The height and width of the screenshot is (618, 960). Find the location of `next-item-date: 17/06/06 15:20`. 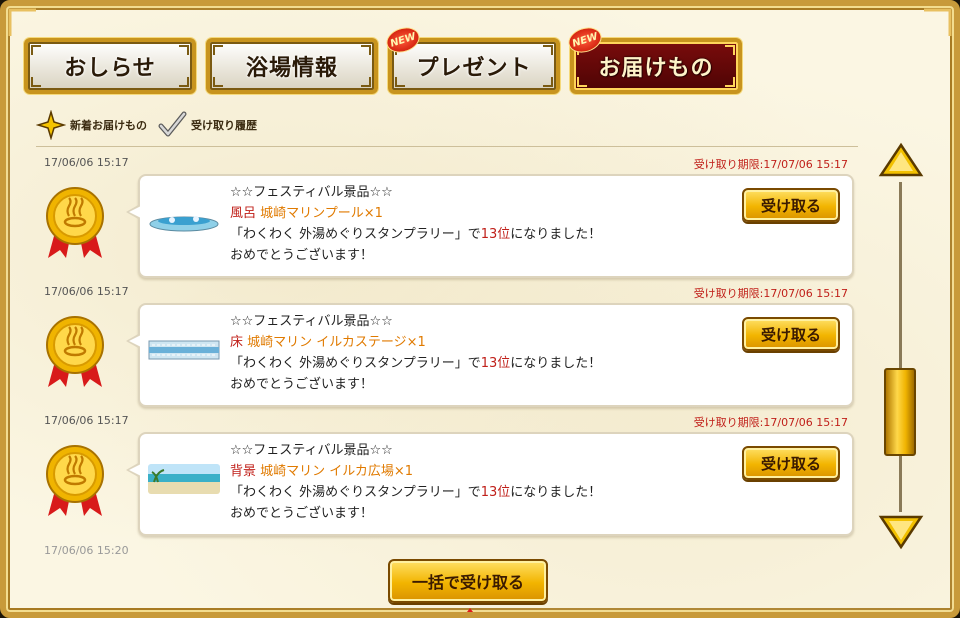

next-item-date: 17/06/06 15:20 is located at coordinates (86, 550).